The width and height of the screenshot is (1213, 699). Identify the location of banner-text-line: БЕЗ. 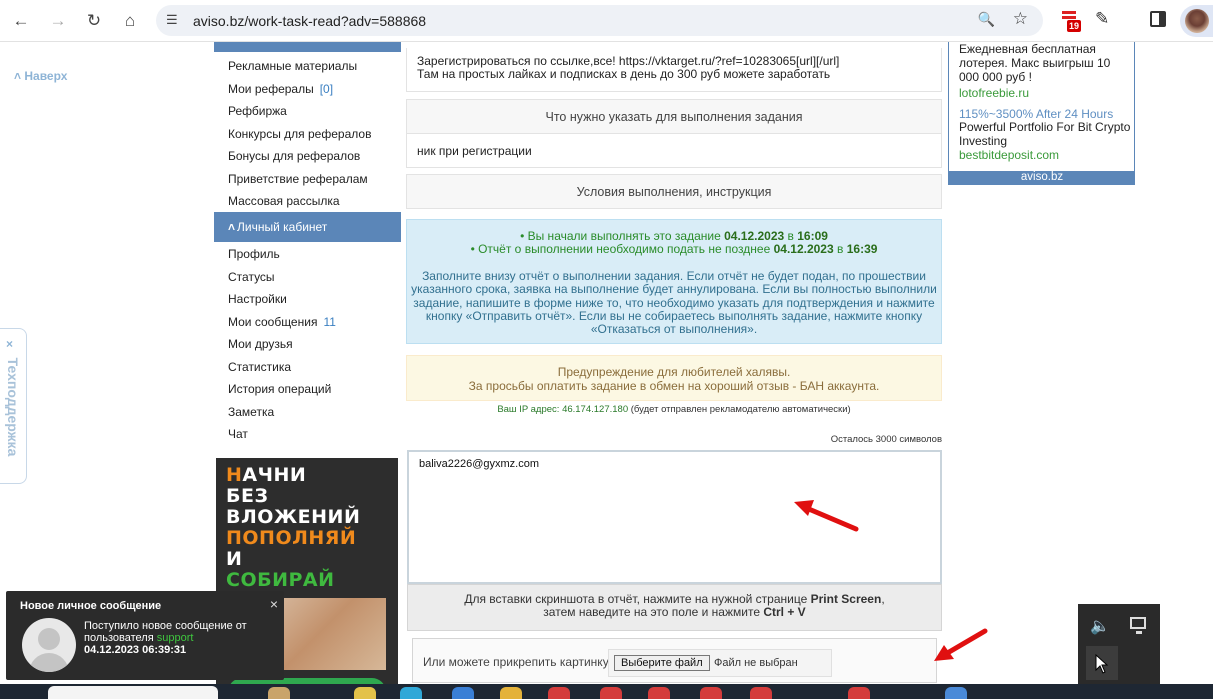
(247, 496).